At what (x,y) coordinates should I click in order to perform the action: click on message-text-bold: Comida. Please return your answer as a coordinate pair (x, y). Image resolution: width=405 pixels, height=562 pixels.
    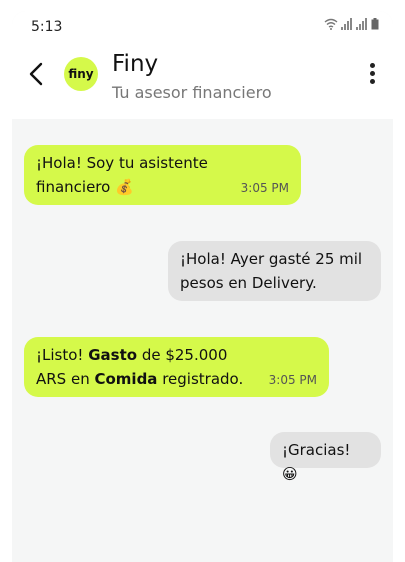
    Looking at the image, I should click on (126, 379).